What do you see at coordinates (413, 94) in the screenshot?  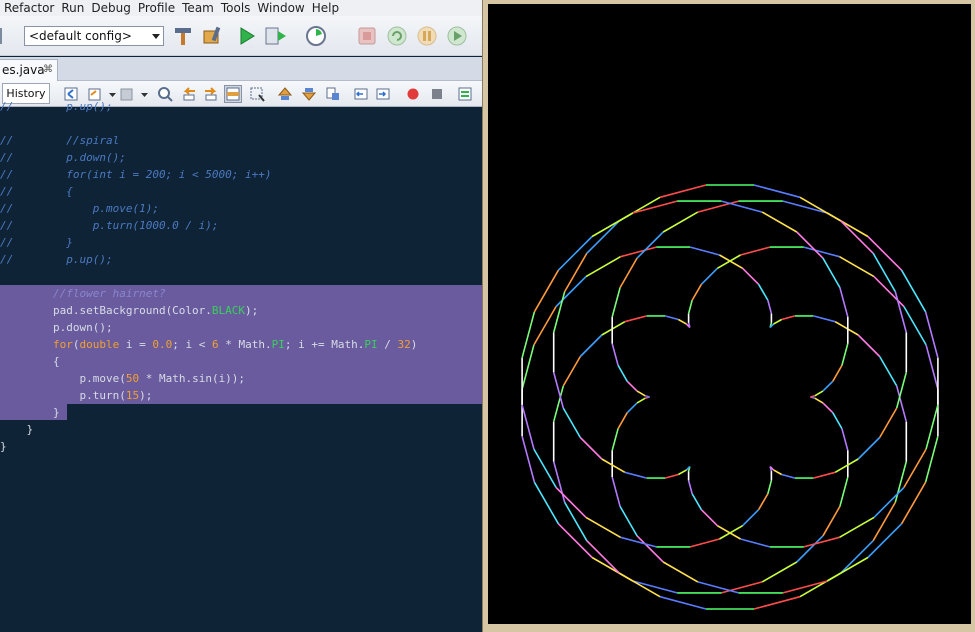 I see `start-macro-recording-icon` at bounding box center [413, 94].